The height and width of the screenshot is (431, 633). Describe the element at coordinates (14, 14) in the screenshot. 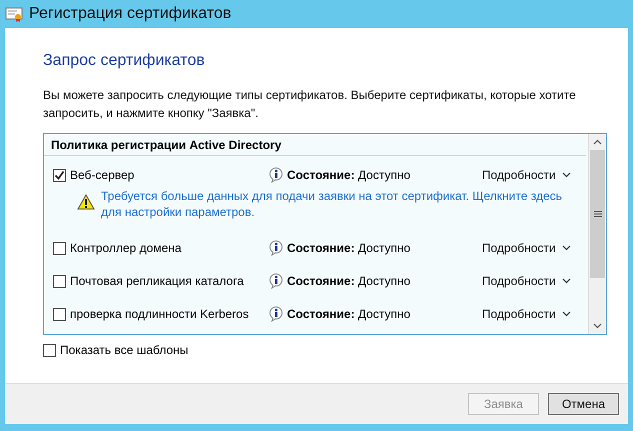

I see `certificate-icon` at that location.